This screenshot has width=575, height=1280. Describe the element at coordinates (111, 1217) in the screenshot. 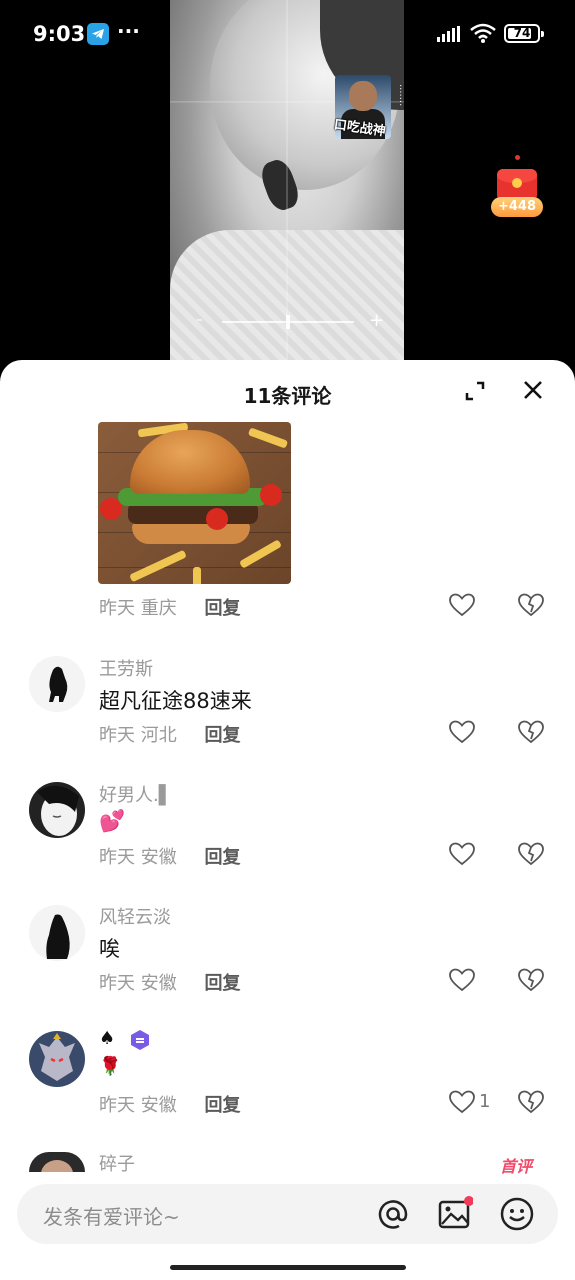

I see `comment-input-placeholder: 发条有爱评论~` at that location.